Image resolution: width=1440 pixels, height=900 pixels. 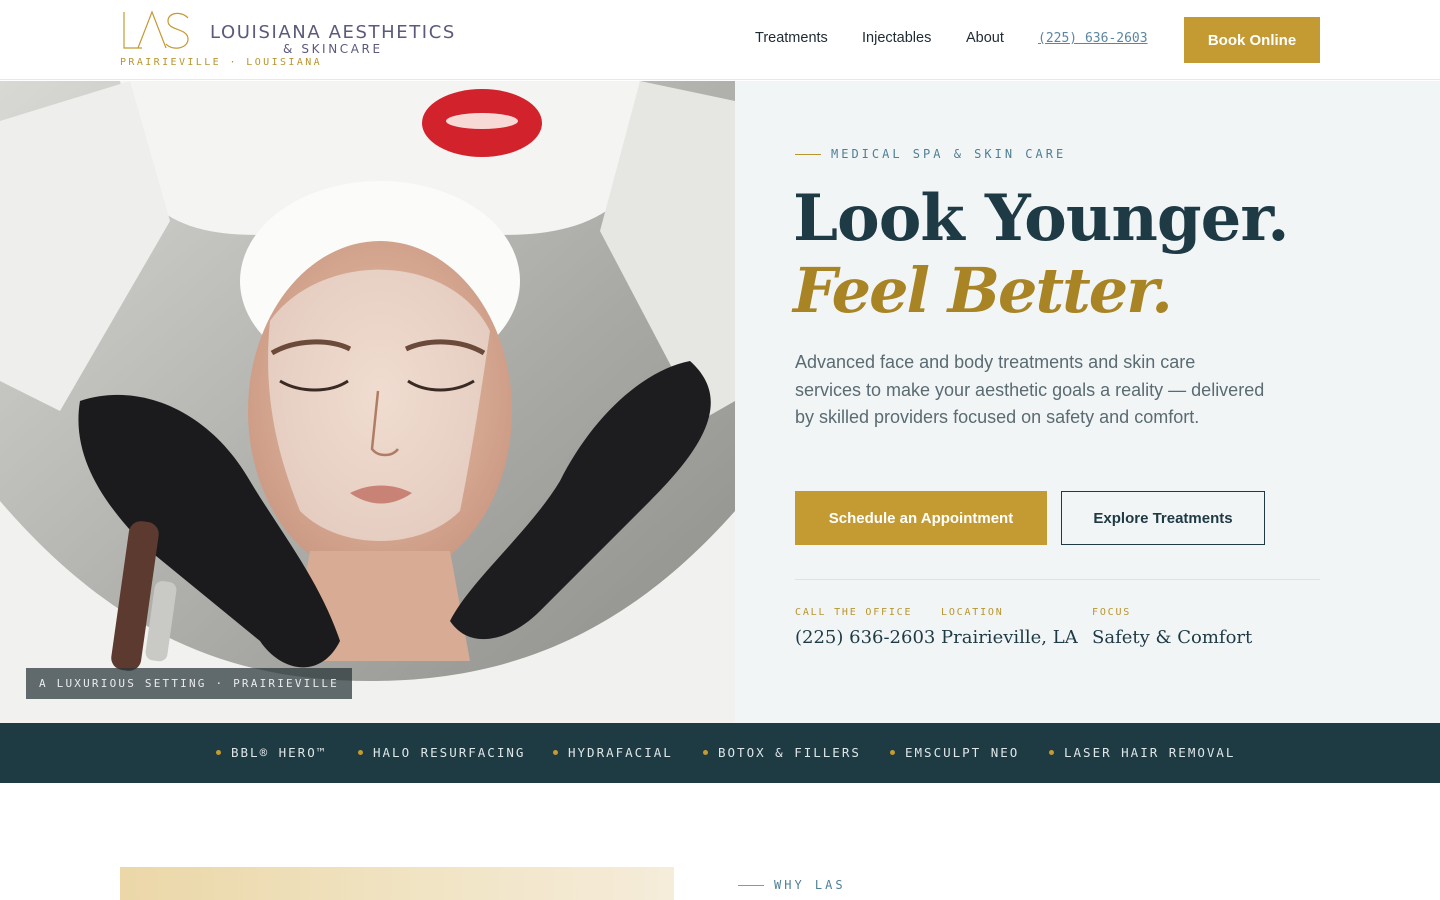 What do you see at coordinates (221, 62) in the screenshot?
I see `brand-tagline: PRAIRIEVILLE · LOUISIANA` at bounding box center [221, 62].